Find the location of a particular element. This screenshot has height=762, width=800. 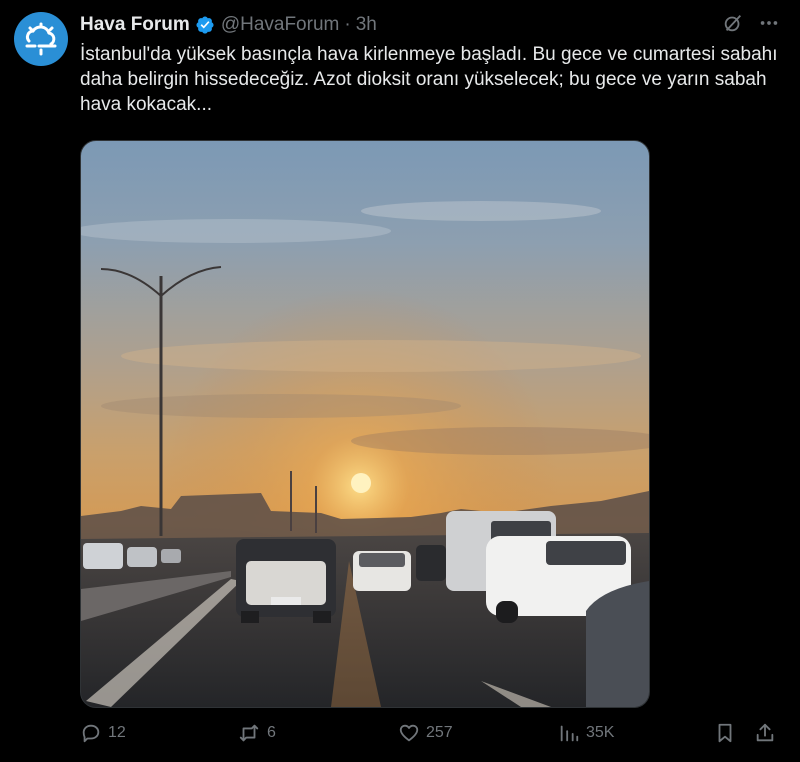

tweet-actions: 12 6 257 35K is located at coordinates (429, 737).